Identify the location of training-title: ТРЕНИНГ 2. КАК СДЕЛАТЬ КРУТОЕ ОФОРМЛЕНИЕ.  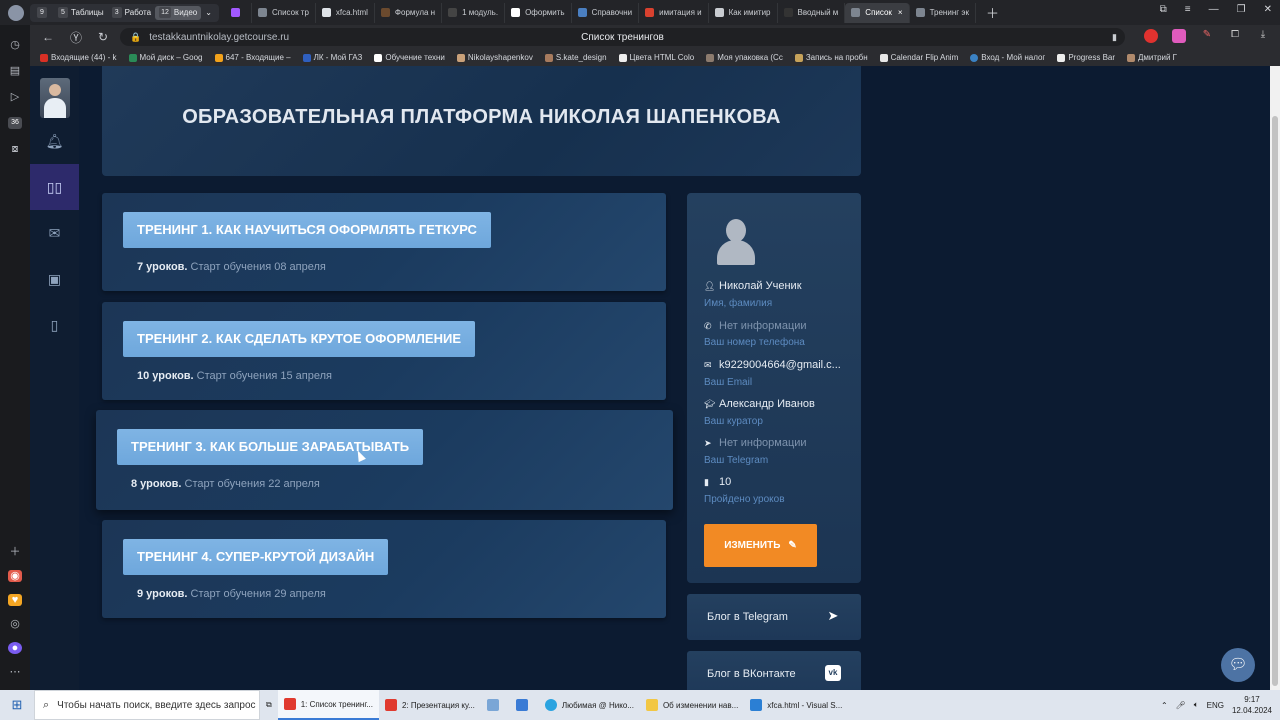
(299, 339).